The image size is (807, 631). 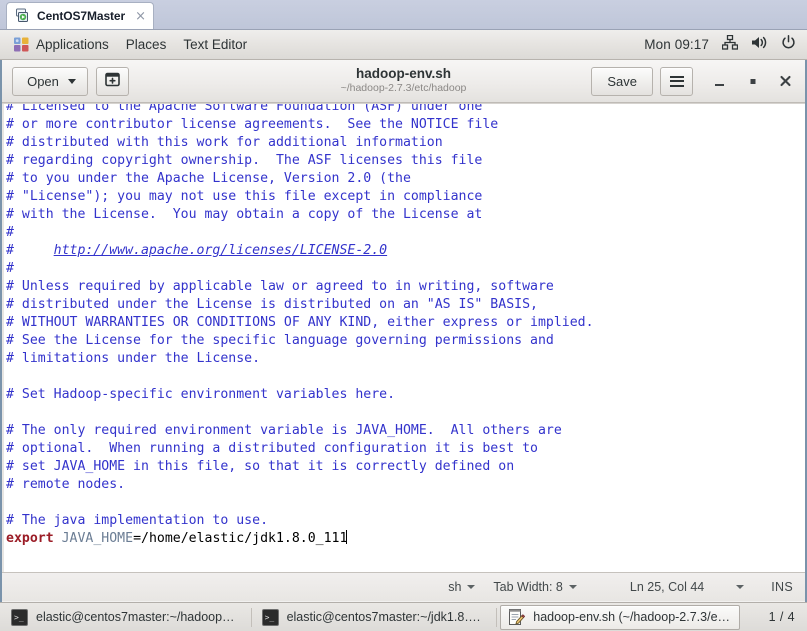 What do you see at coordinates (146, 44) in the screenshot?
I see `menu-places-label: Places` at bounding box center [146, 44].